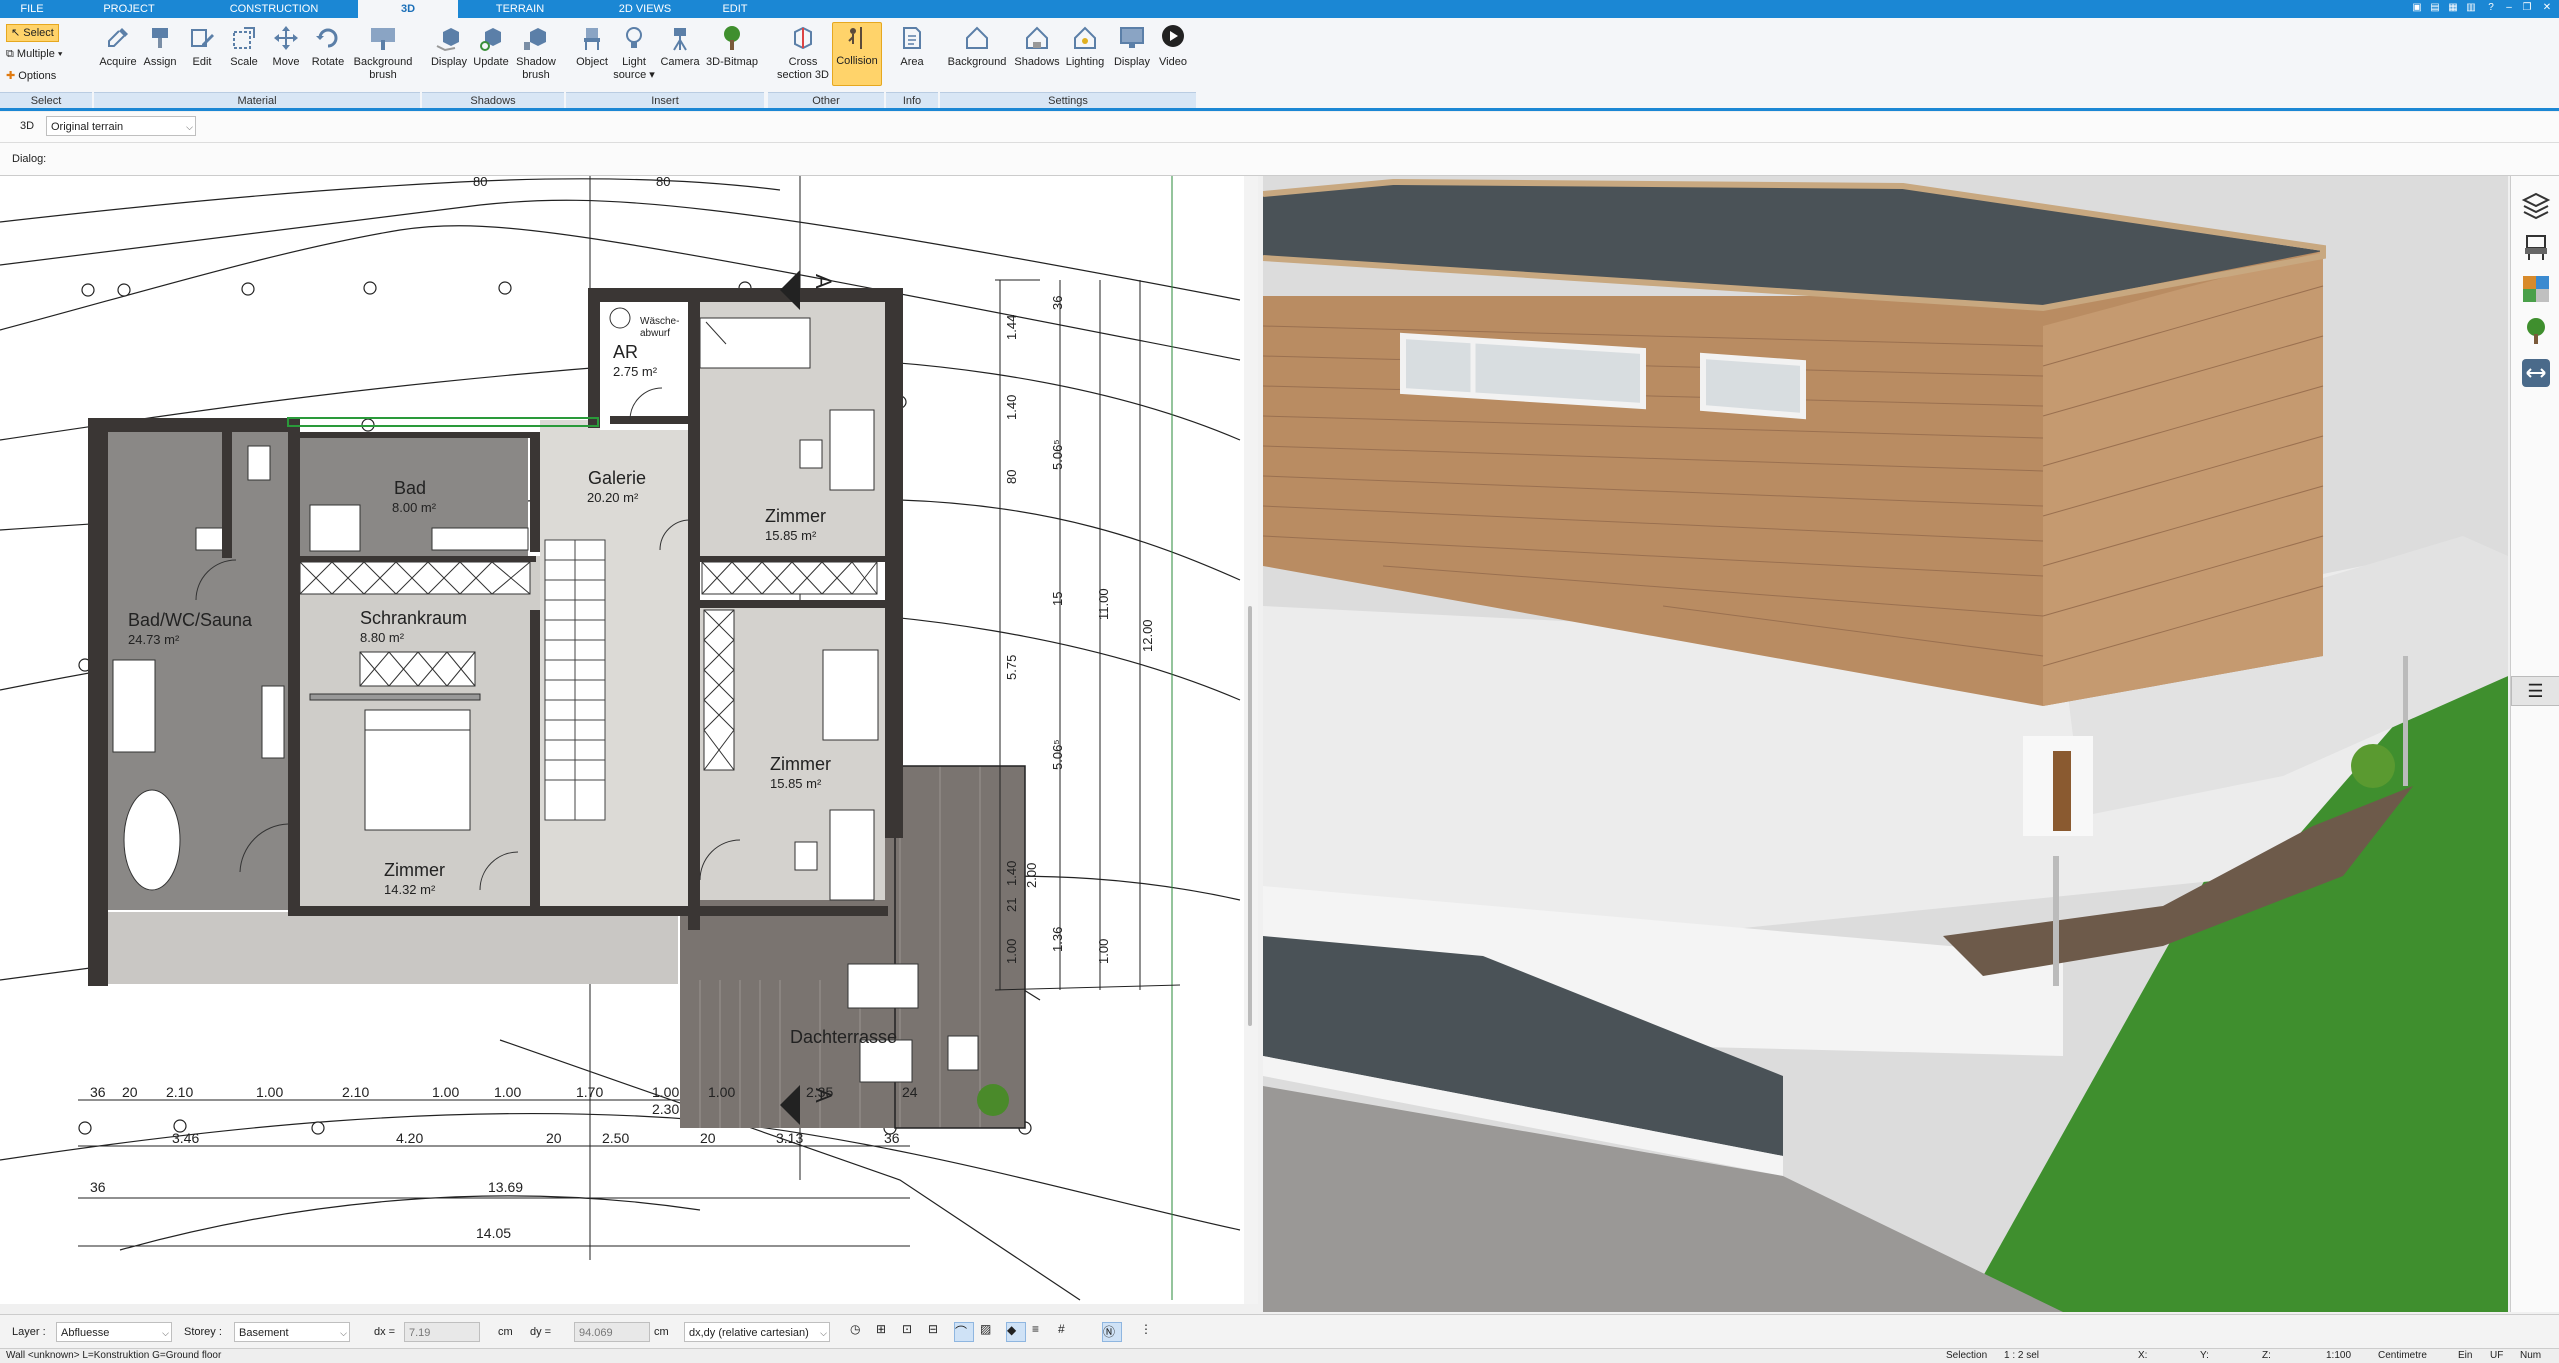 The width and height of the screenshot is (2559, 1363). What do you see at coordinates (634, 53) in the screenshot?
I see `light-source-button: Light source ▾` at bounding box center [634, 53].